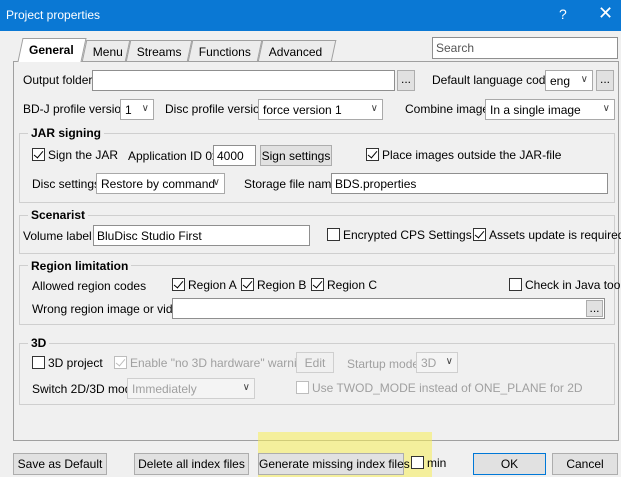  What do you see at coordinates (75, 109) in the screenshot?
I see `bdj-profile-label: BD-J profile version` at bounding box center [75, 109].